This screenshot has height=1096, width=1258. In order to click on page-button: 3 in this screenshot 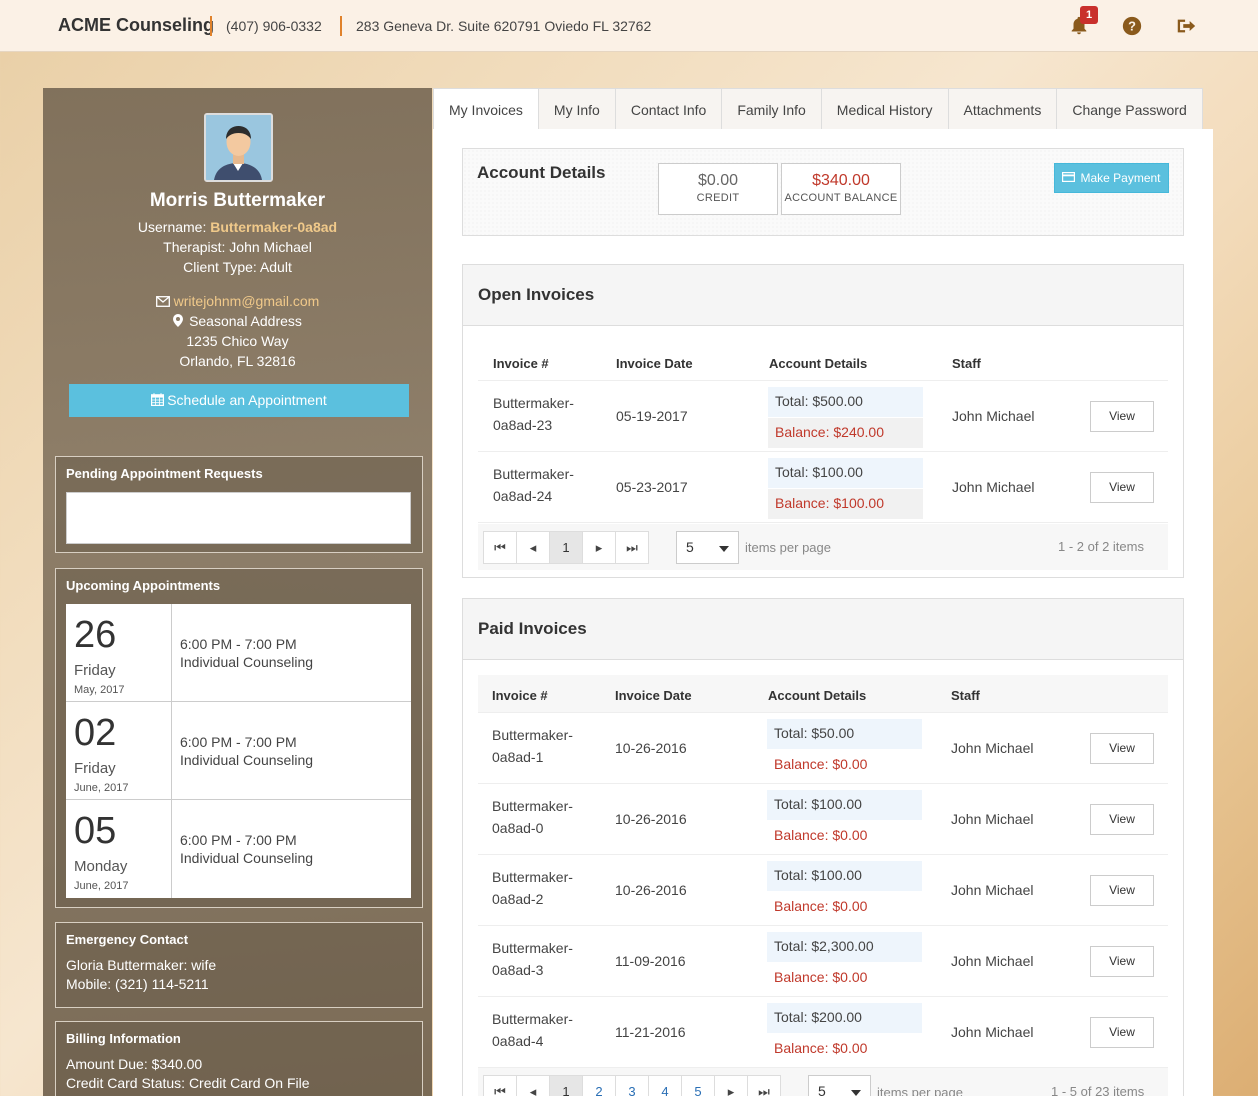, I will do `click(632, 1085)`.